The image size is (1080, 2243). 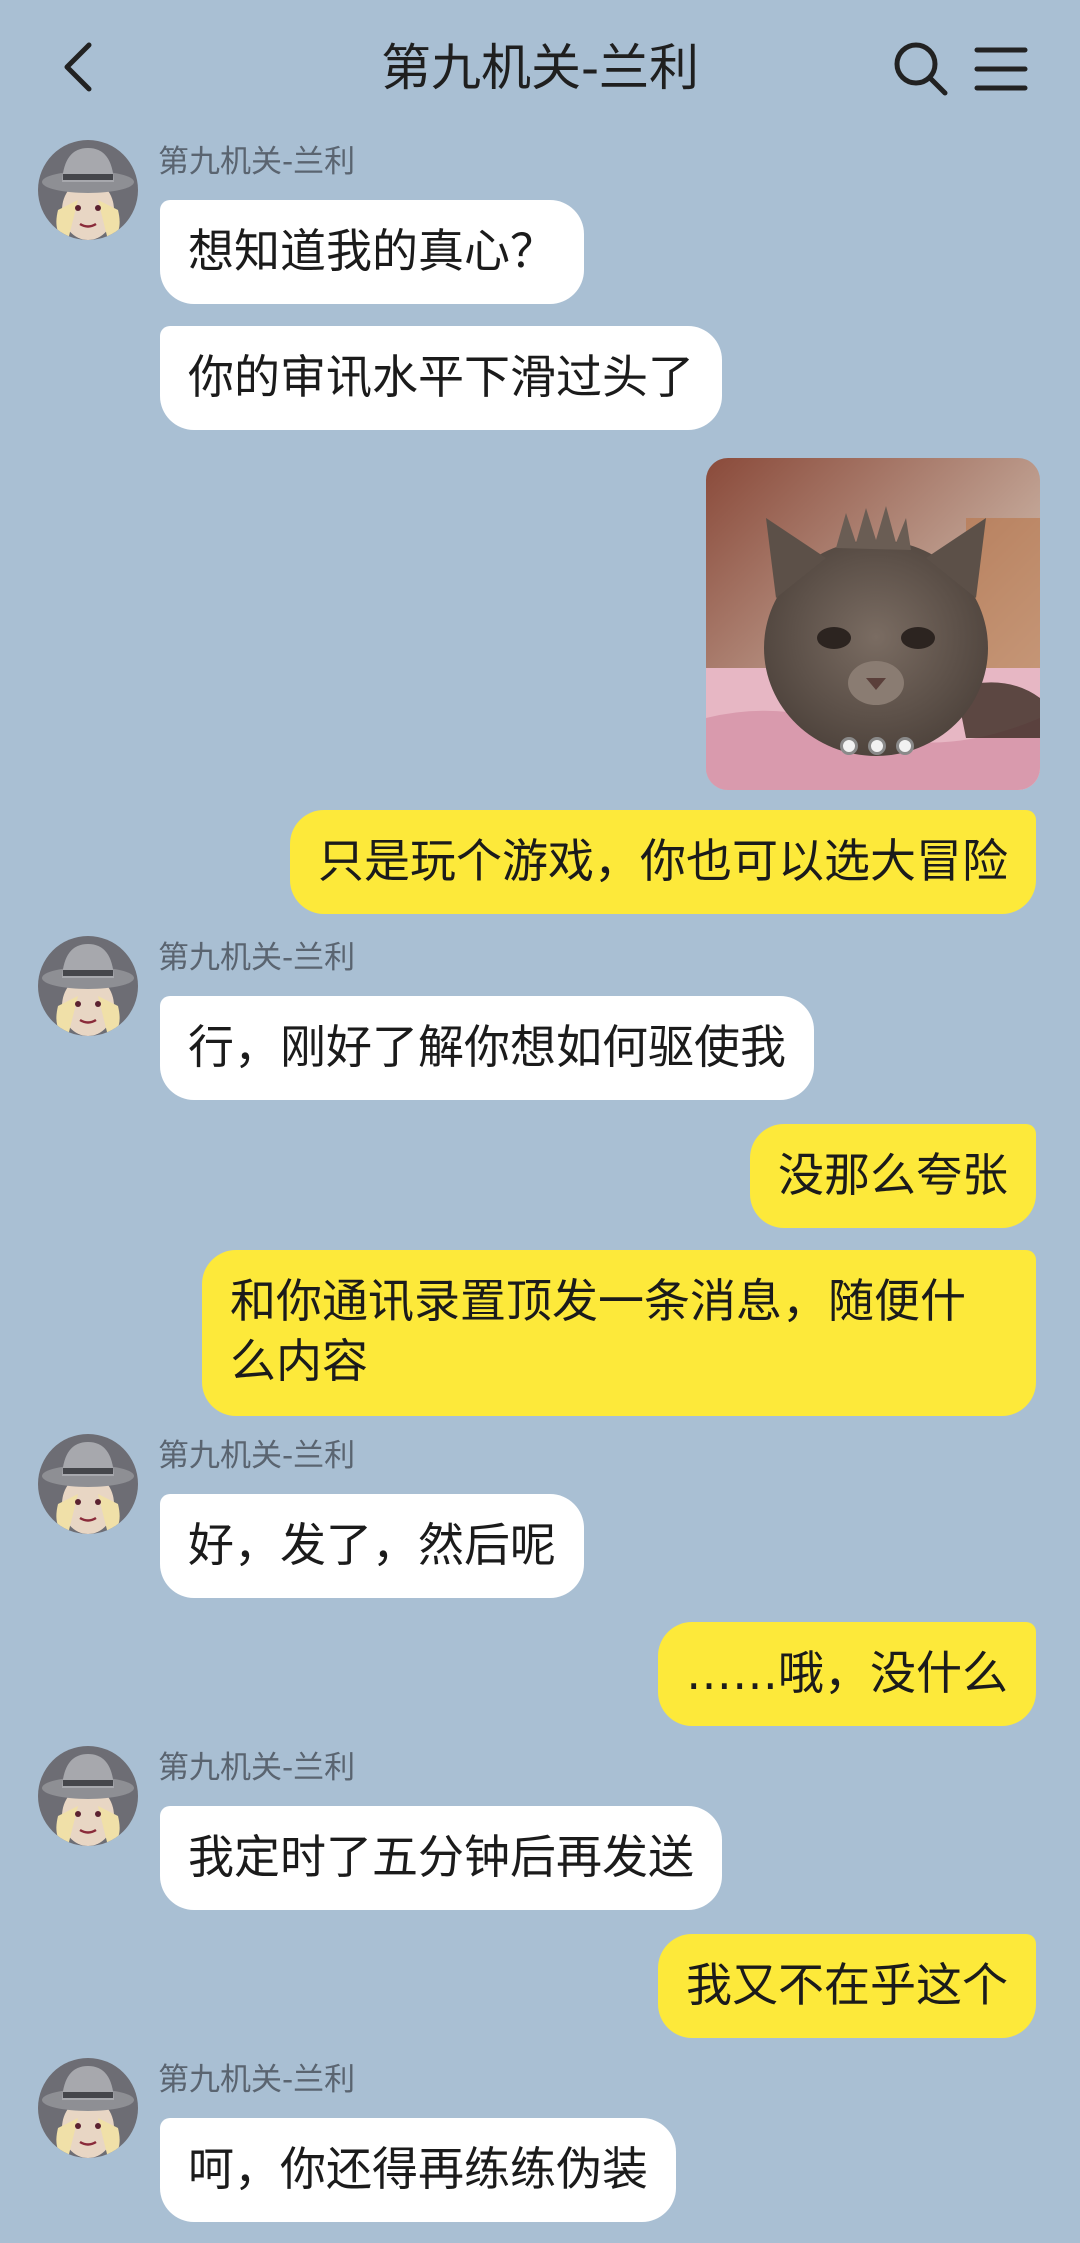 I want to click on menu-button, so click(x=1001, y=69).